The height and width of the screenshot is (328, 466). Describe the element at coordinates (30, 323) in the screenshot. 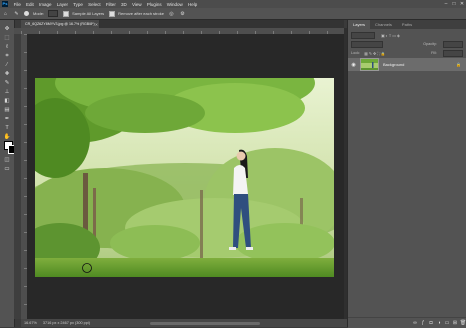

I see `zoom-level: 16.67%` at that location.